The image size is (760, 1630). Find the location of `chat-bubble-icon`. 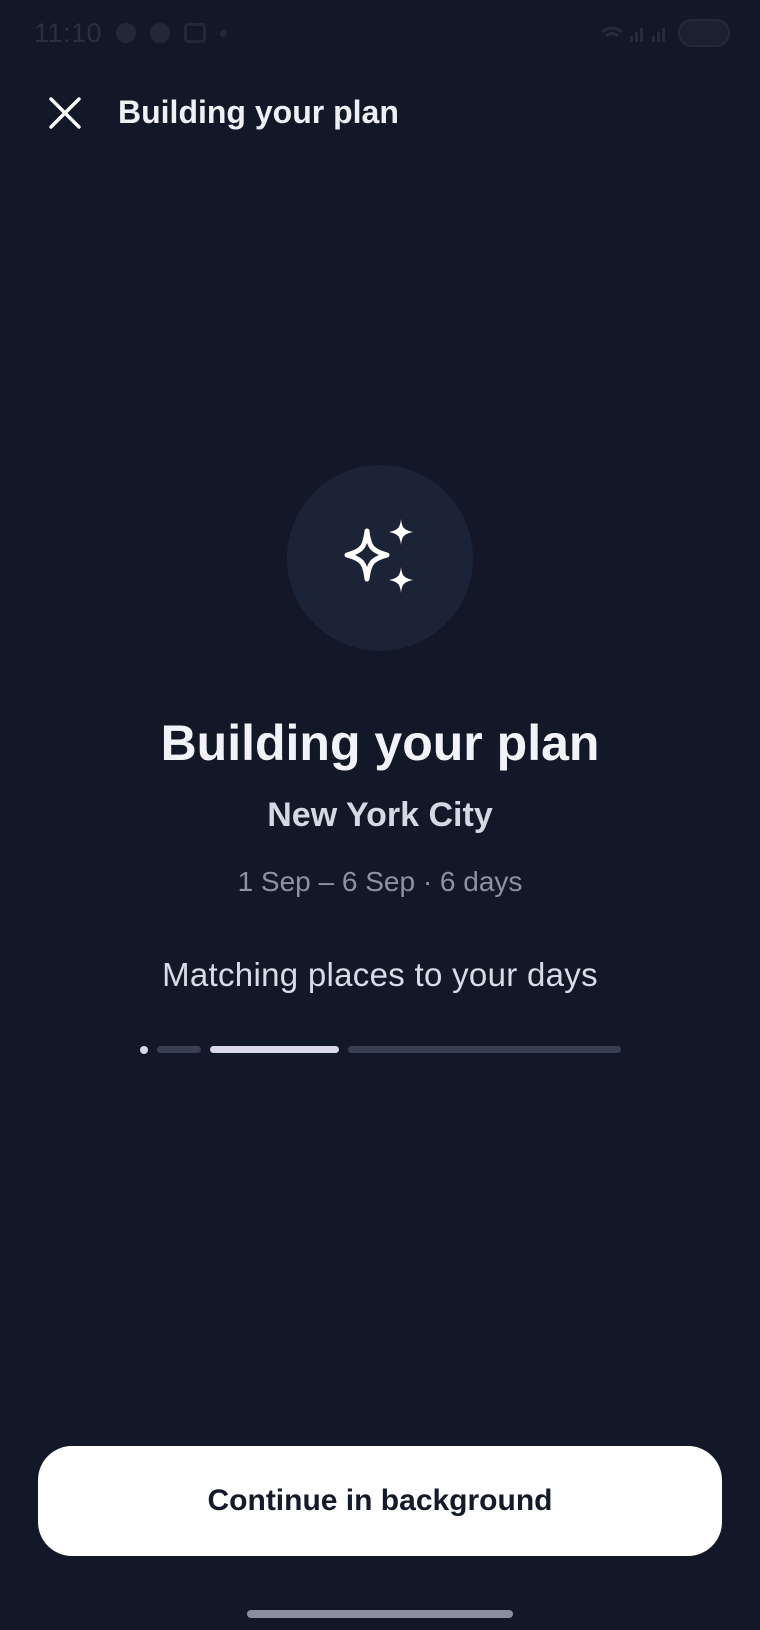

chat-bubble-icon is located at coordinates (126, 33).